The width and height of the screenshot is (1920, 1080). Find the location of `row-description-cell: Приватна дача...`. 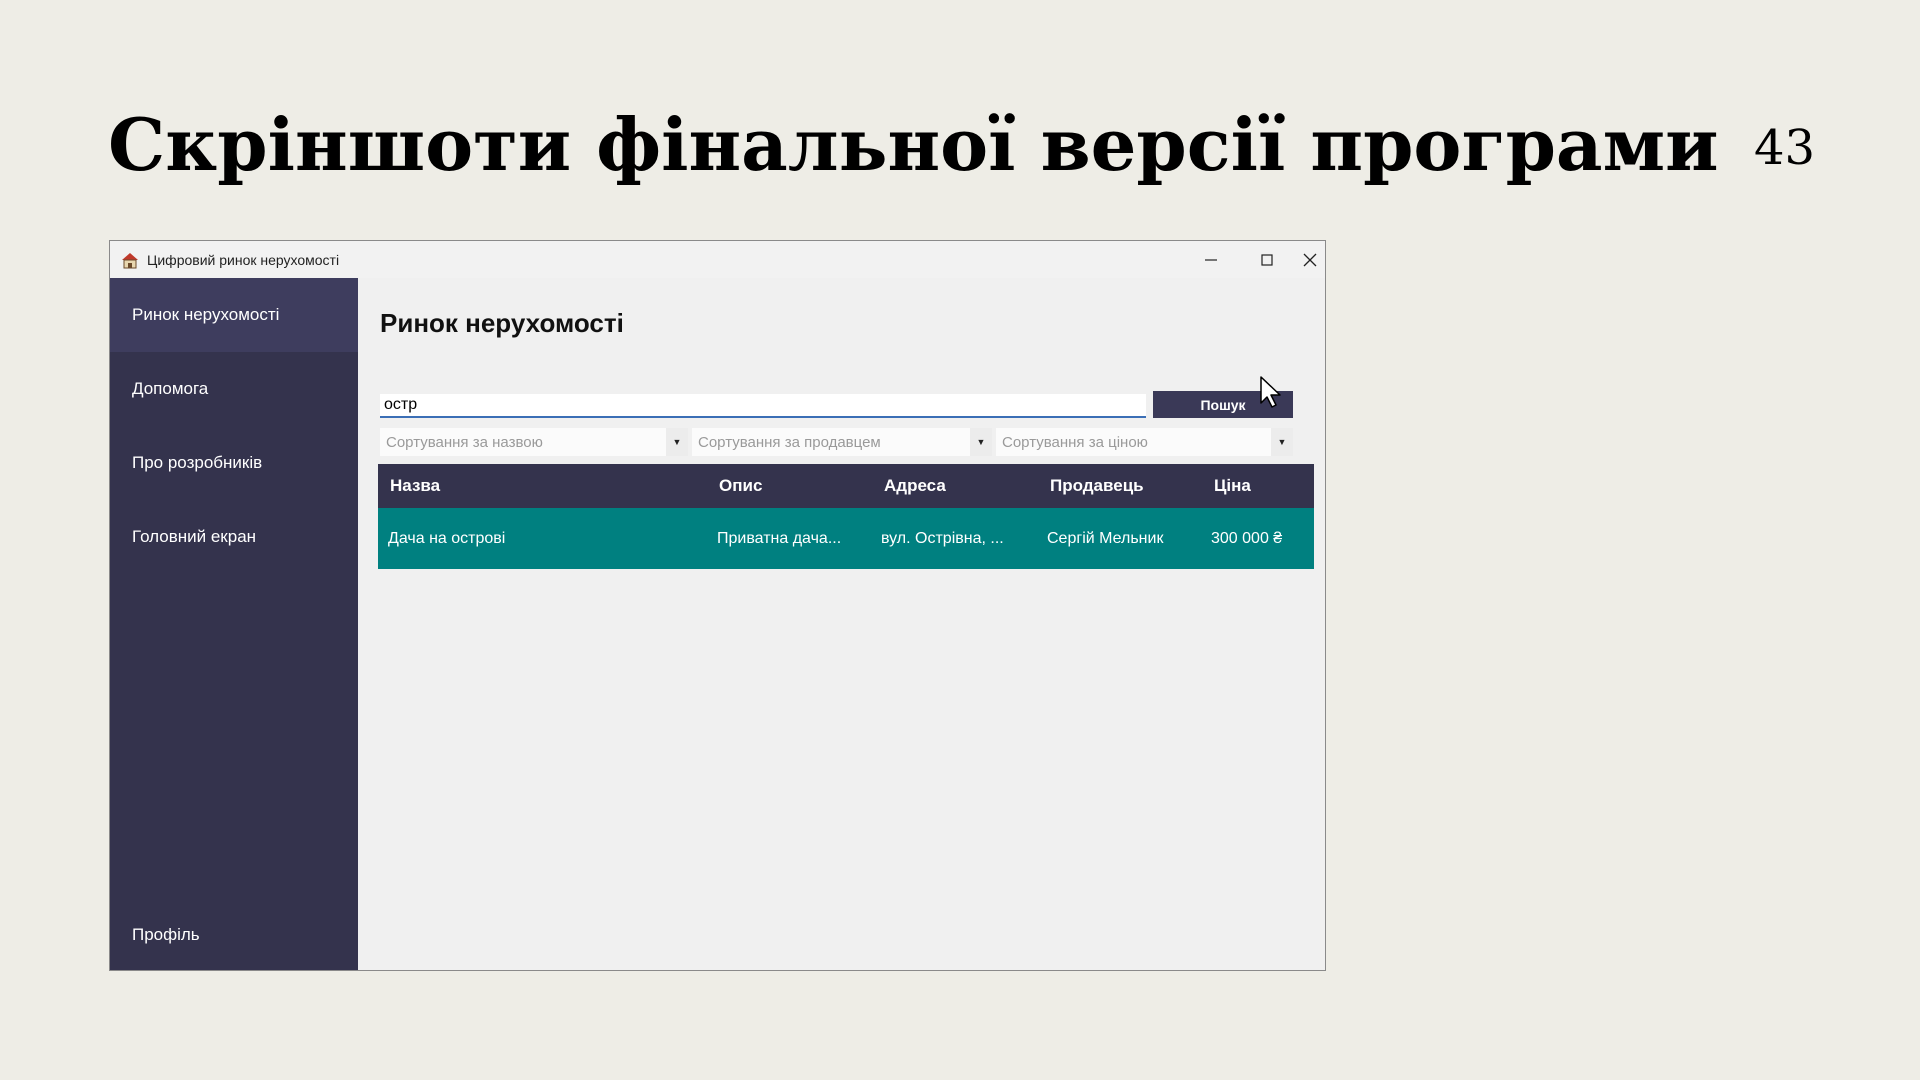

row-description-cell: Приватна дача... is located at coordinates (779, 538).